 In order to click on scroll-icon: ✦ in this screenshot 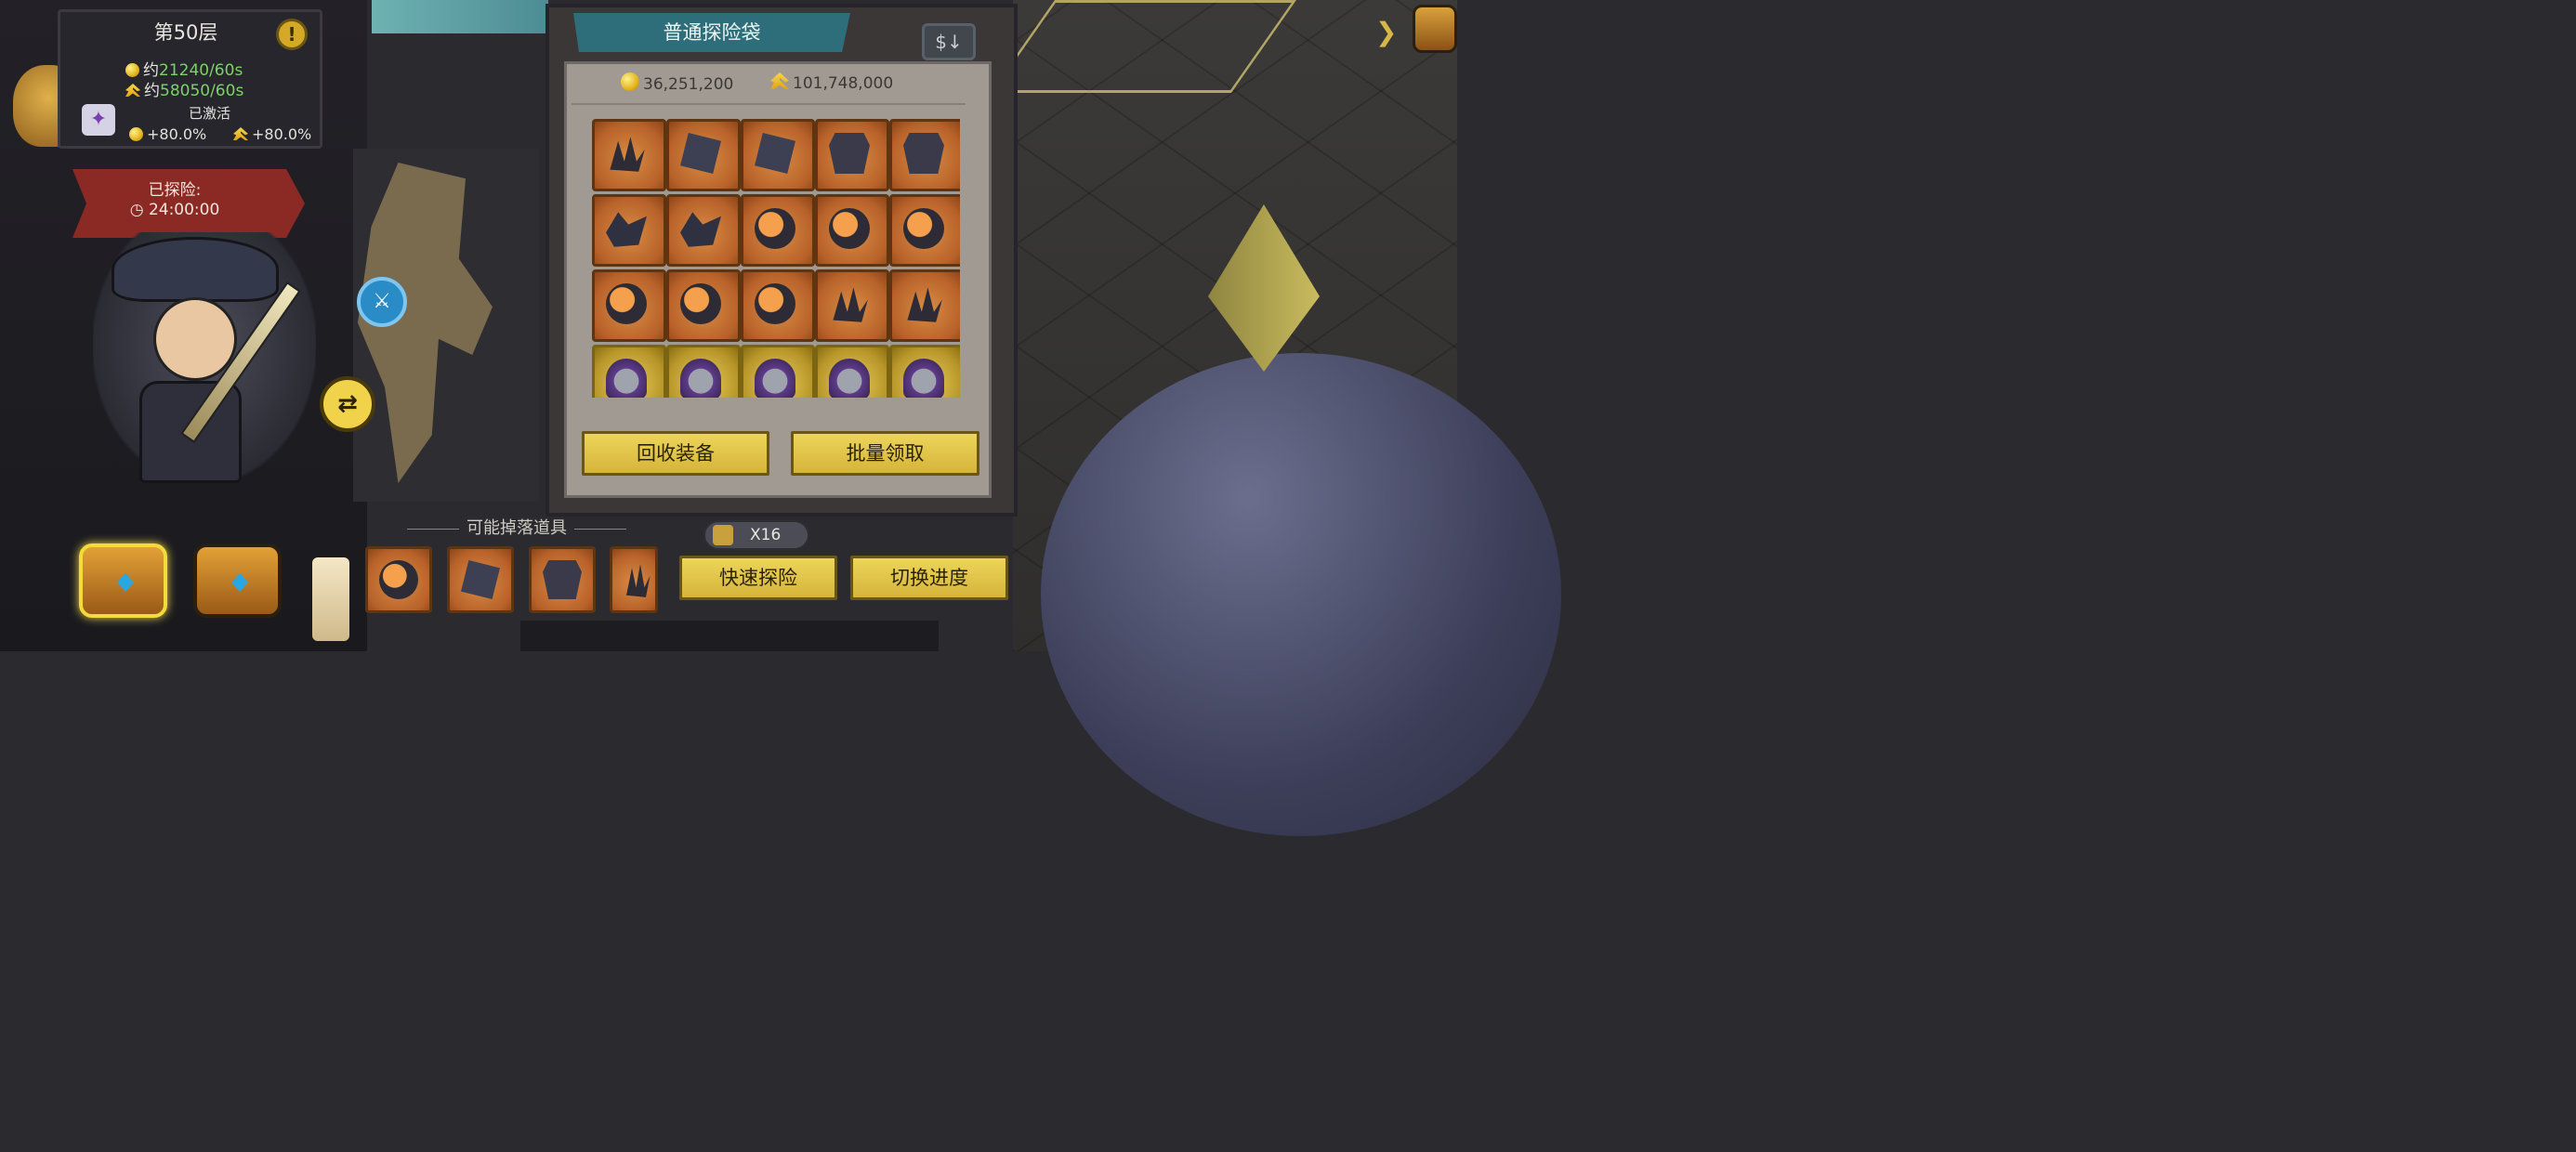, I will do `click(98, 120)`.